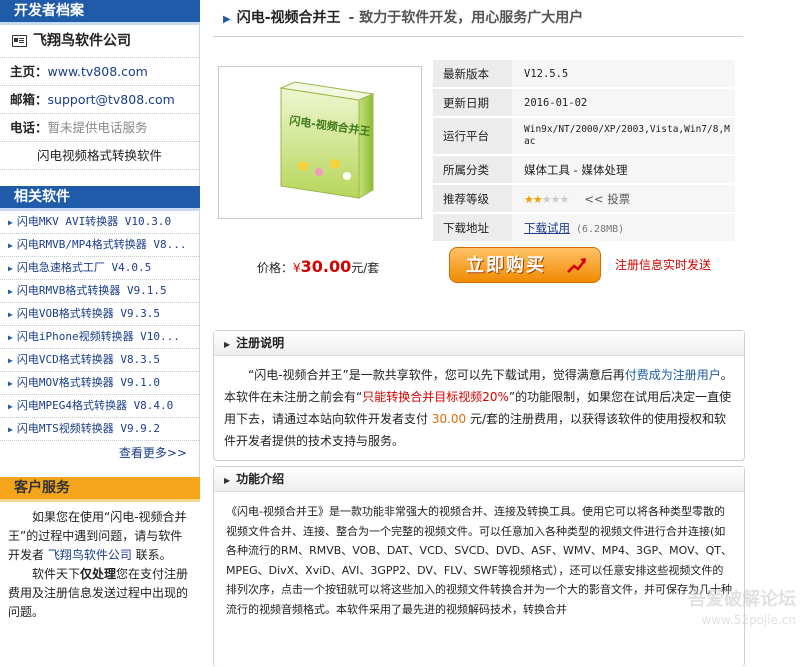 The height and width of the screenshot is (667, 800). What do you see at coordinates (327, 140) in the screenshot?
I see `software-box-image: 闪电-视频合并王` at bounding box center [327, 140].